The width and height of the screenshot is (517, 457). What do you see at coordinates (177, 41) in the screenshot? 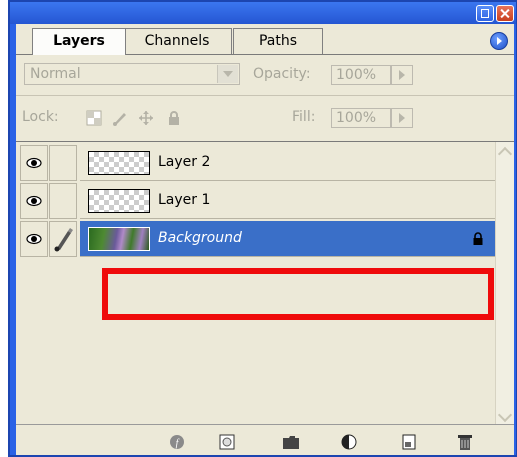
I see `tab-channels: Channels` at bounding box center [177, 41].